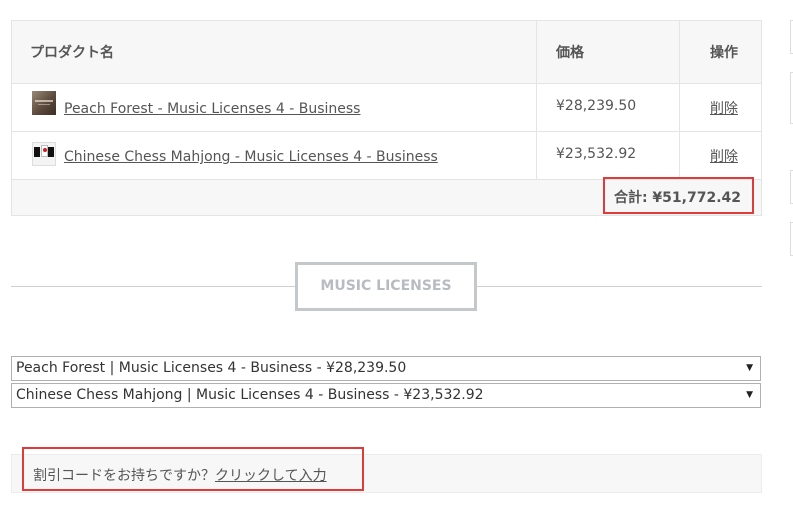 The height and width of the screenshot is (528, 793). I want to click on section-divider-left, so click(153, 286).